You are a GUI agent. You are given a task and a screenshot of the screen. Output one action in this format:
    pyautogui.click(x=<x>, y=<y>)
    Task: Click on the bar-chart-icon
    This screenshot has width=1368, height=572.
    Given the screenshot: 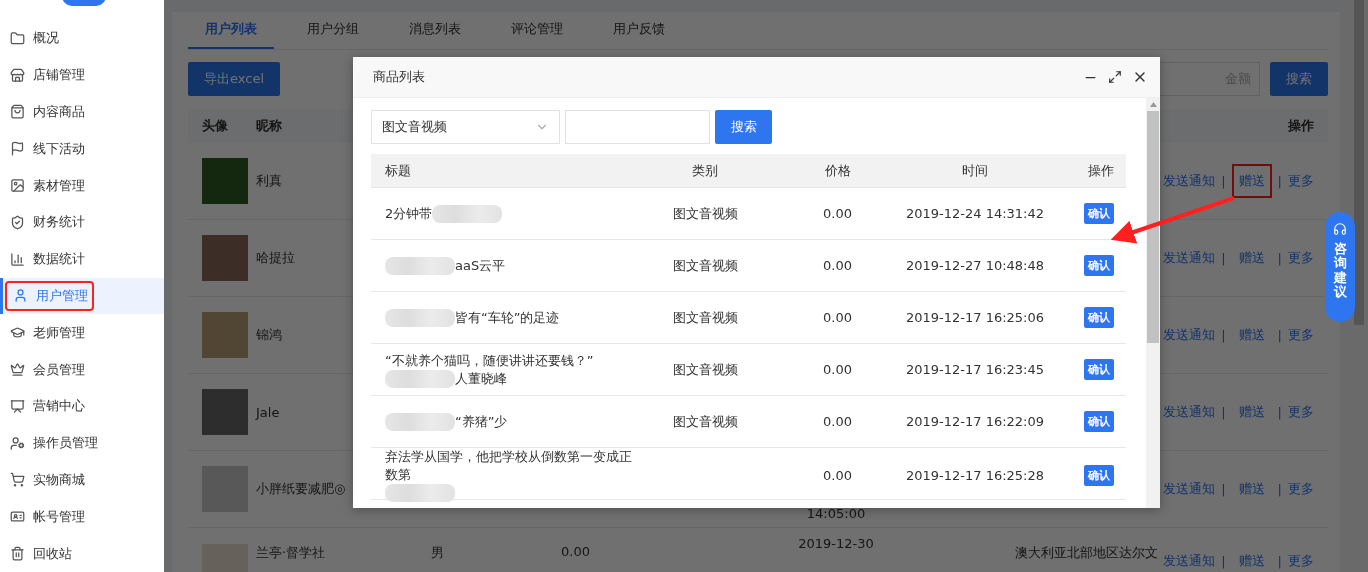 What is the action you would take?
    pyautogui.click(x=17, y=259)
    